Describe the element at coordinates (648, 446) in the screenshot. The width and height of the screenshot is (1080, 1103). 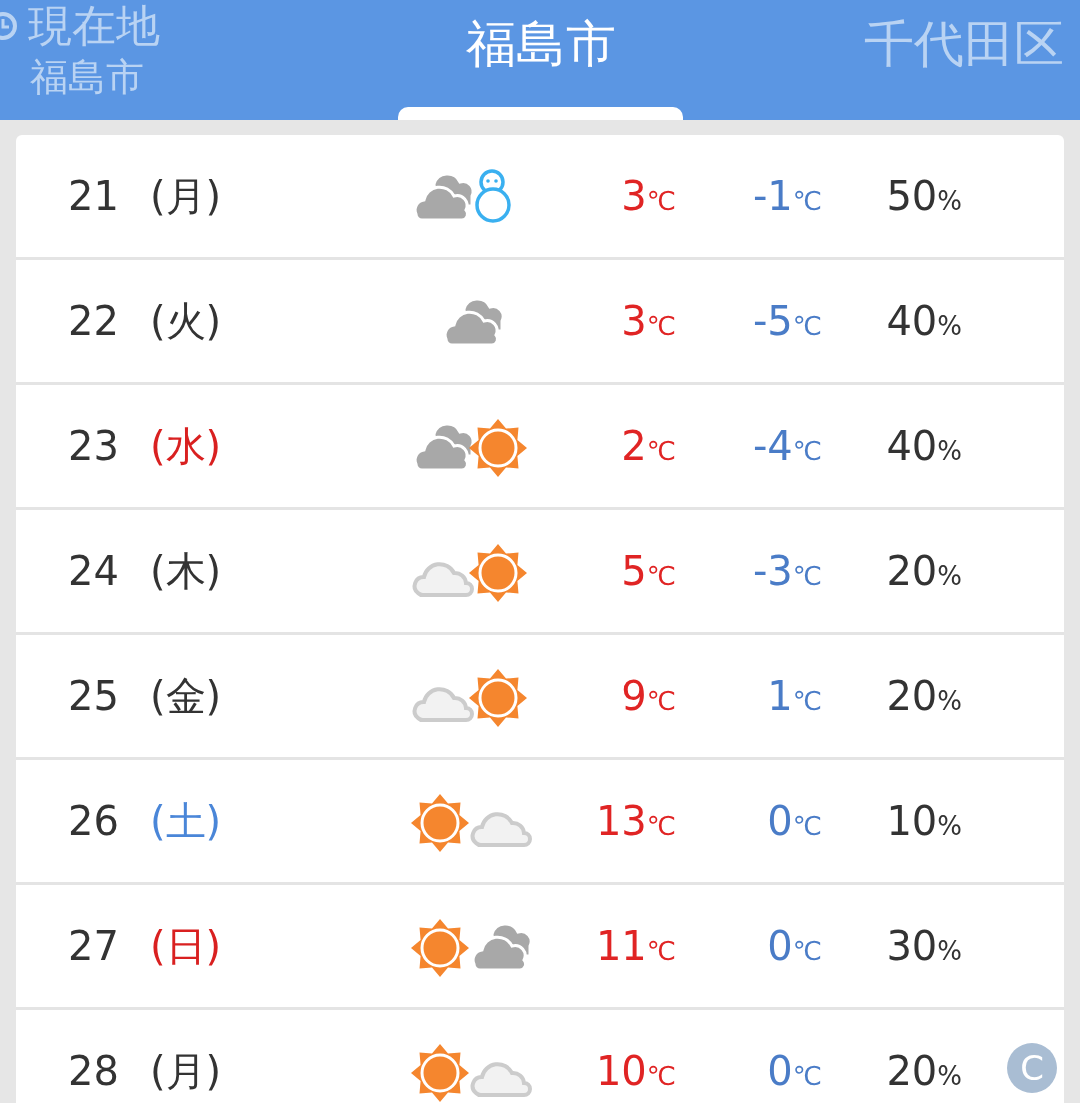
I see `high-temperature: 2℃` at that location.